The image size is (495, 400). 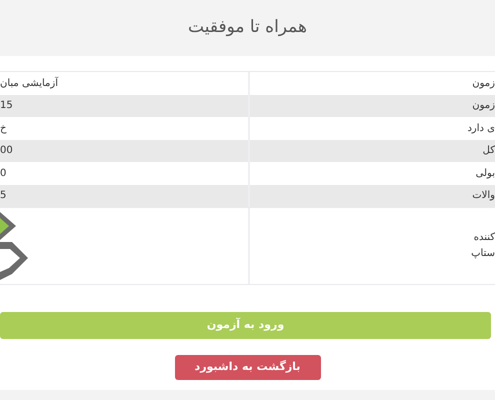 What do you see at coordinates (29, 83) in the screenshot?
I see `table-cell: آزمایشی مبان` at bounding box center [29, 83].